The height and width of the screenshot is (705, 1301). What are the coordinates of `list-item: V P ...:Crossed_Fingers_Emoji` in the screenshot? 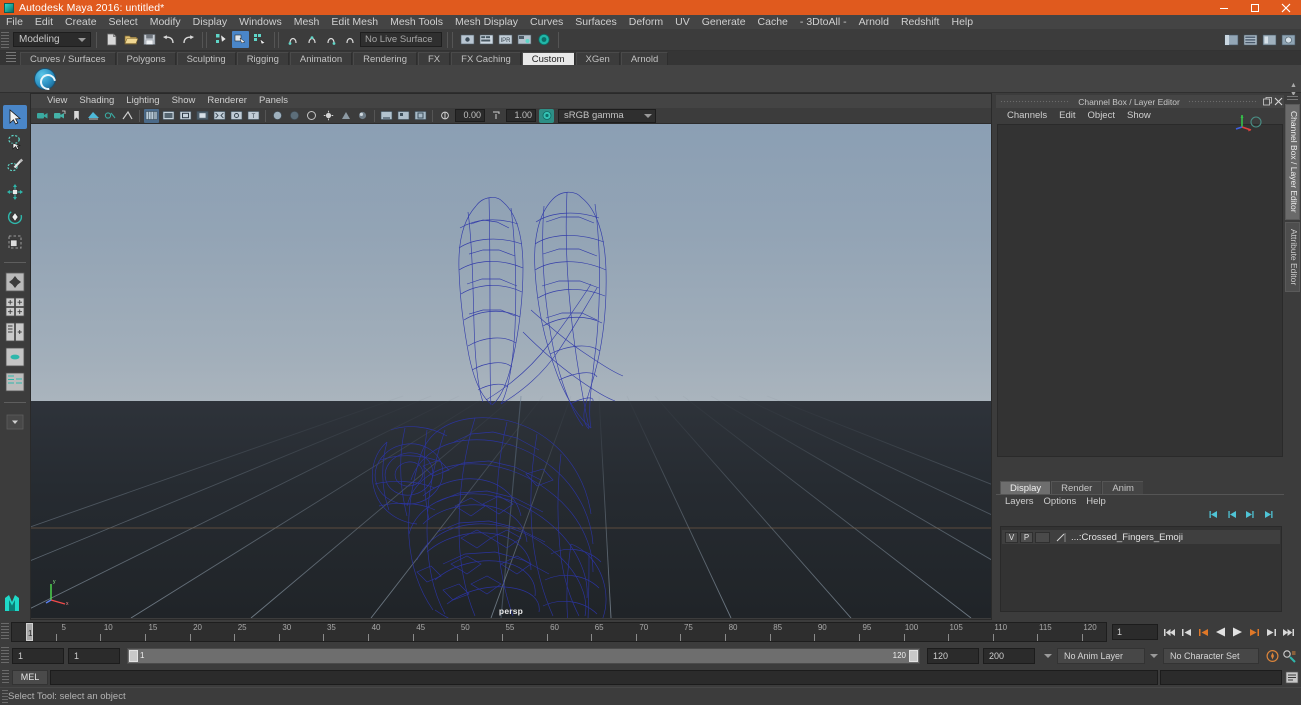 It's located at (1141, 537).